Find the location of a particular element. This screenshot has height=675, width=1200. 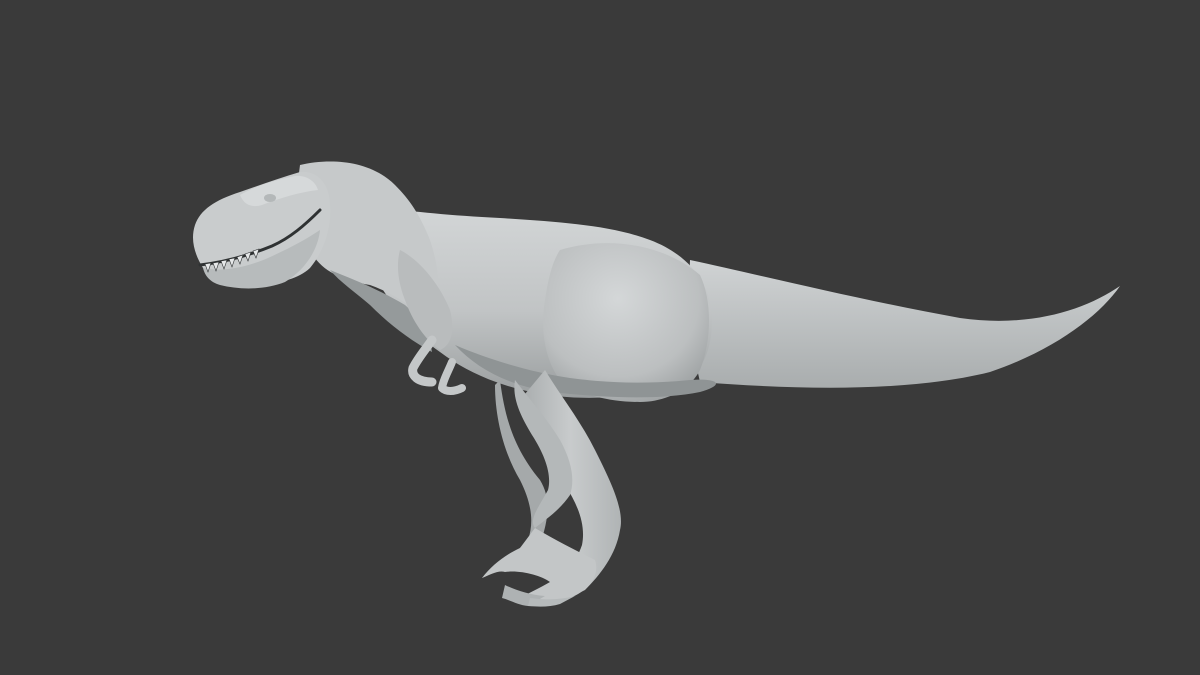

eye-icon is located at coordinates (270, 198).